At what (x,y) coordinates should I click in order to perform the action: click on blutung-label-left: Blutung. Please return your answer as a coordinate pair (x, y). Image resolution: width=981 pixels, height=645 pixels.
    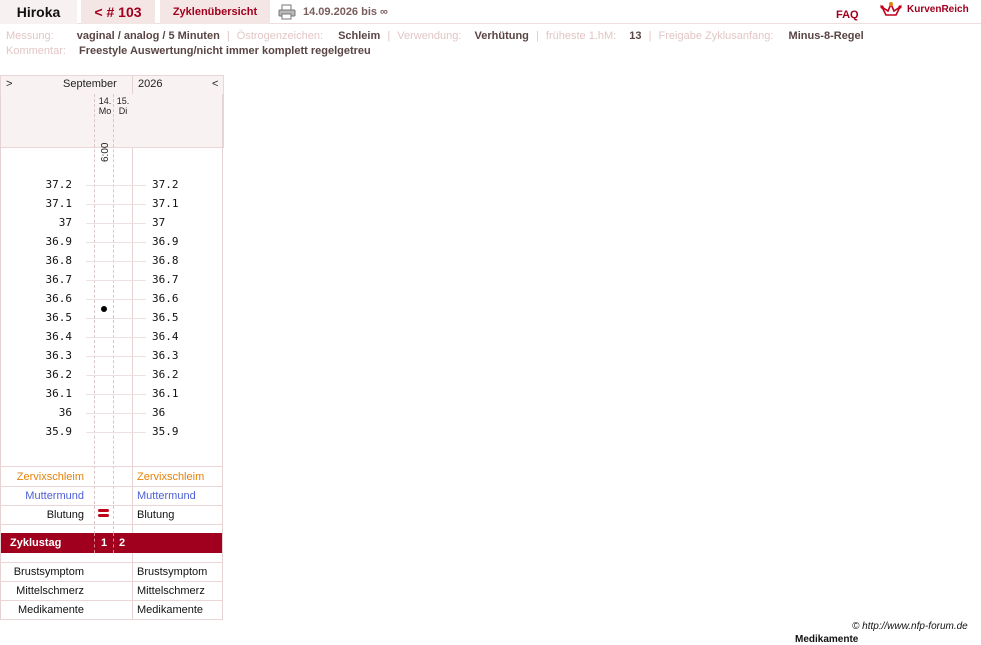
    Looking at the image, I should click on (42, 515).